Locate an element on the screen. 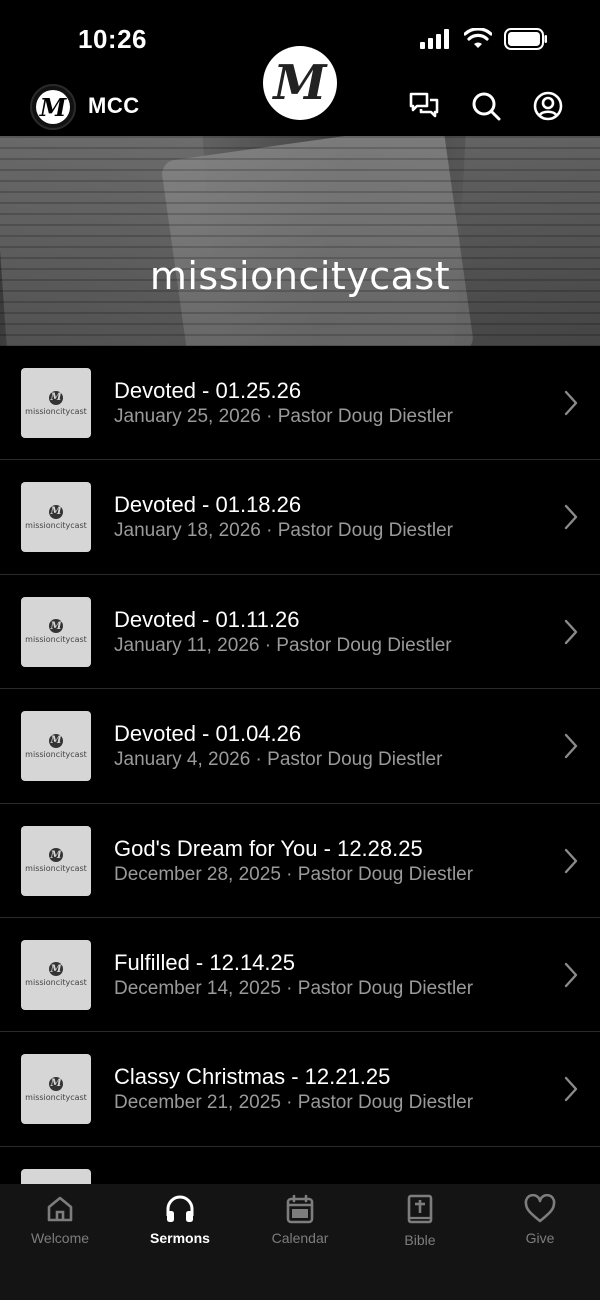 This screenshot has width=600, height=1300. chat-button is located at coordinates (424, 106).